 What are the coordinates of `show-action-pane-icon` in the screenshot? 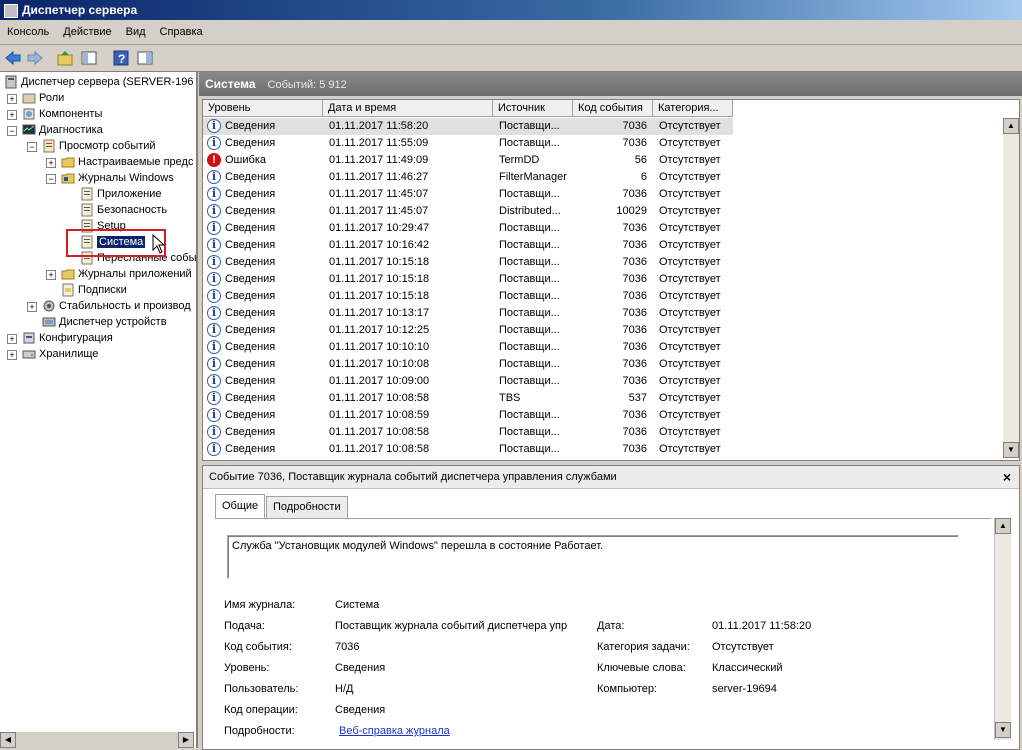 It's located at (145, 58).